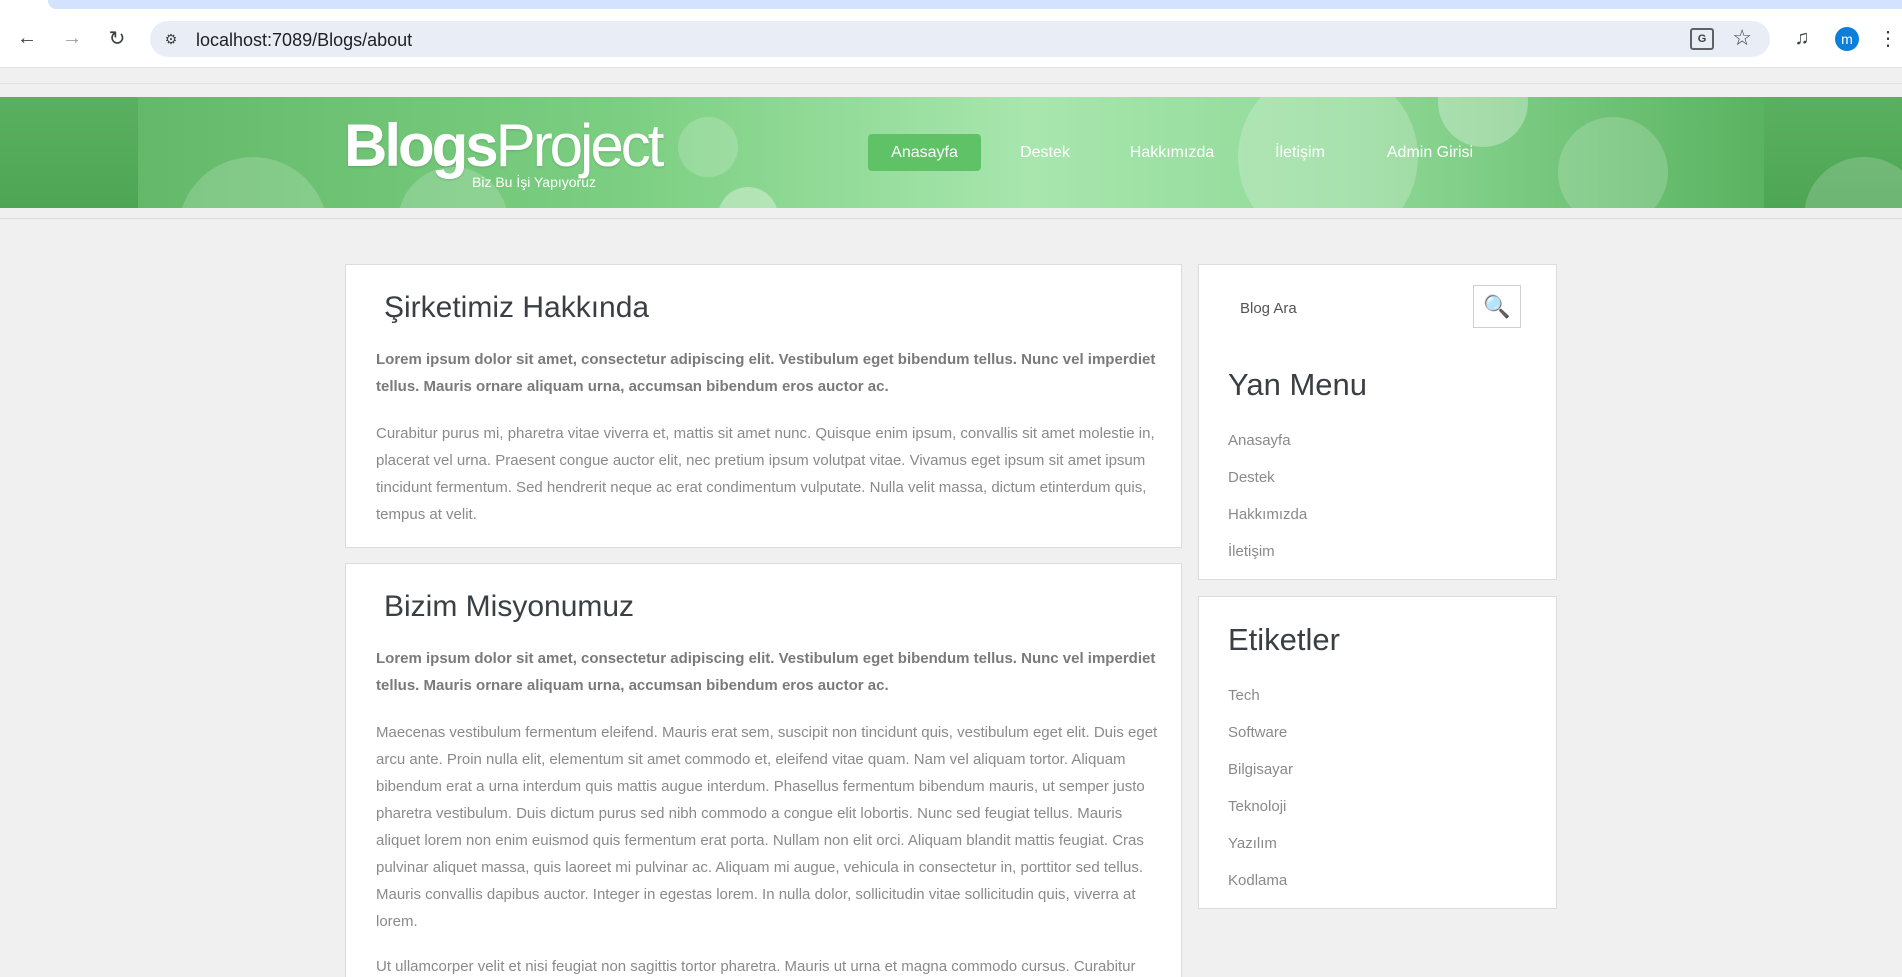 Image resolution: width=1902 pixels, height=977 pixels. What do you see at coordinates (1172, 152) in the screenshot?
I see `nav-hakkimizda: Hakkımızda` at bounding box center [1172, 152].